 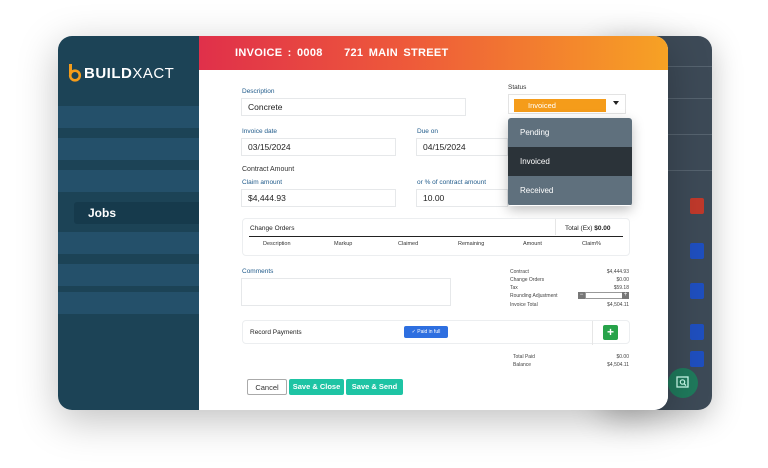 I want to click on summary-value: $4,444.93, so click(x=617, y=272).